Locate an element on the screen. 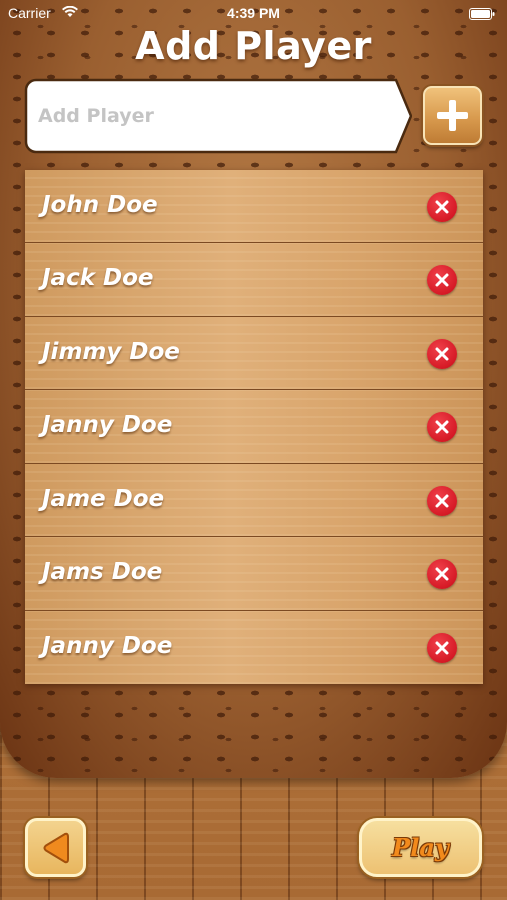  player-name-field is located at coordinates (218, 116).